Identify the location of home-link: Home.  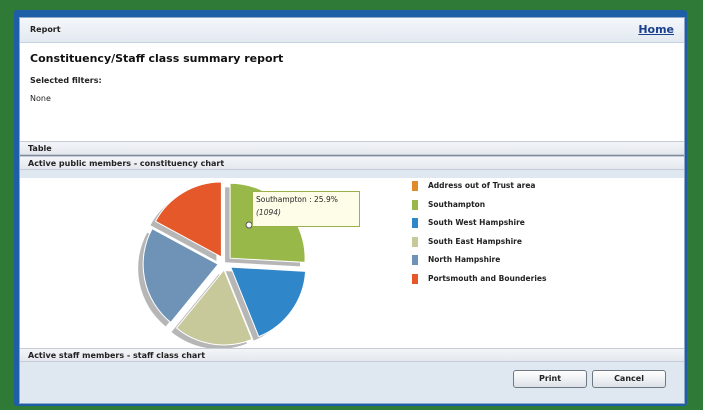
(656, 29).